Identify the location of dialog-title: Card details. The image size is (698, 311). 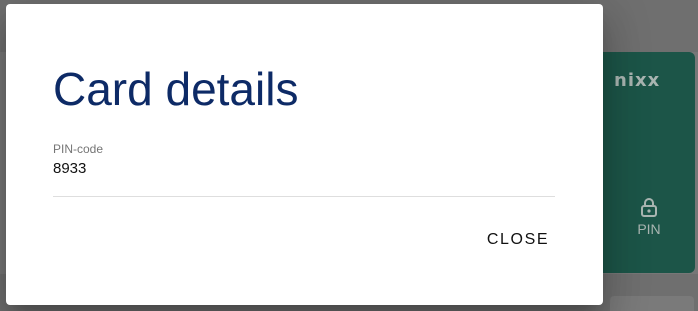
(176, 89).